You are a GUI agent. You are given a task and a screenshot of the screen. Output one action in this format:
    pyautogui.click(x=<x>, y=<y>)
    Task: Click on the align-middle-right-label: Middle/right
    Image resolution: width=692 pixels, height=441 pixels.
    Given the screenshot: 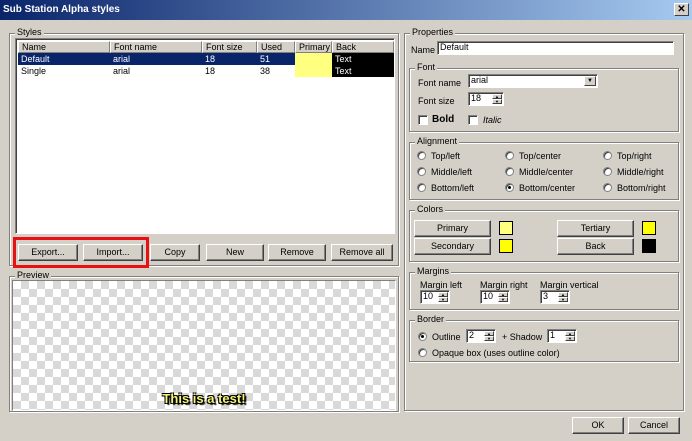 What is the action you would take?
    pyautogui.click(x=640, y=172)
    